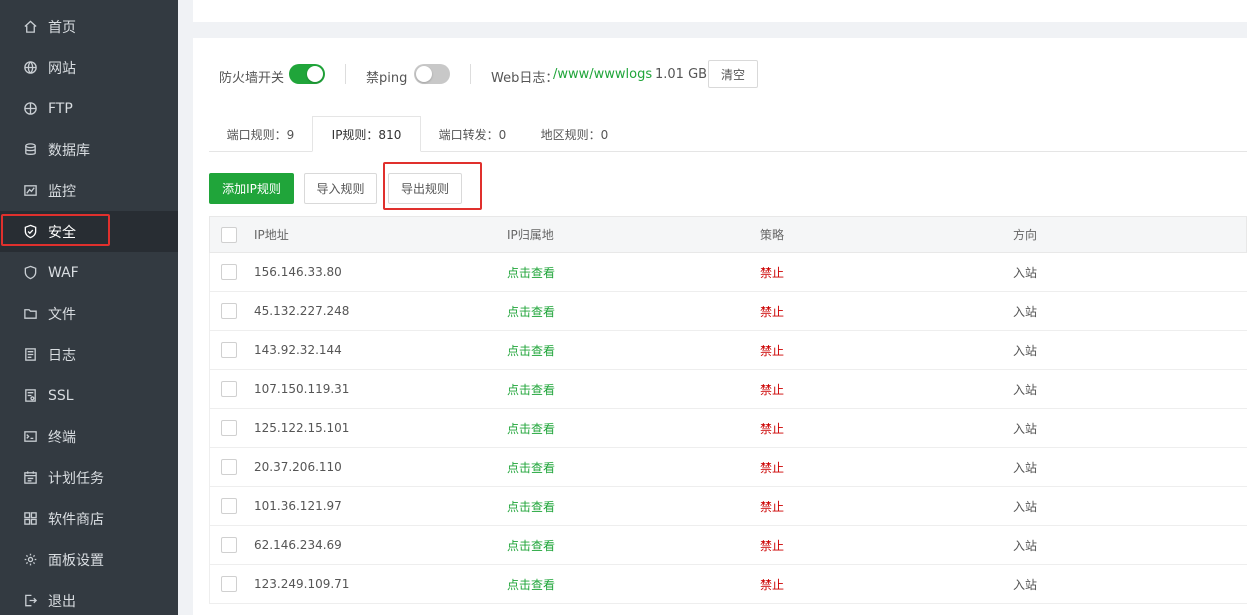  Describe the element at coordinates (89, 26) in the screenshot. I see `sidebar-item-home: 首页` at that location.